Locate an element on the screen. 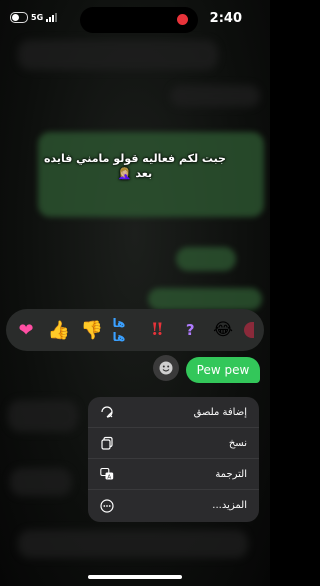 The width and height of the screenshot is (320, 586). signal-icon is located at coordinates (52, 17).